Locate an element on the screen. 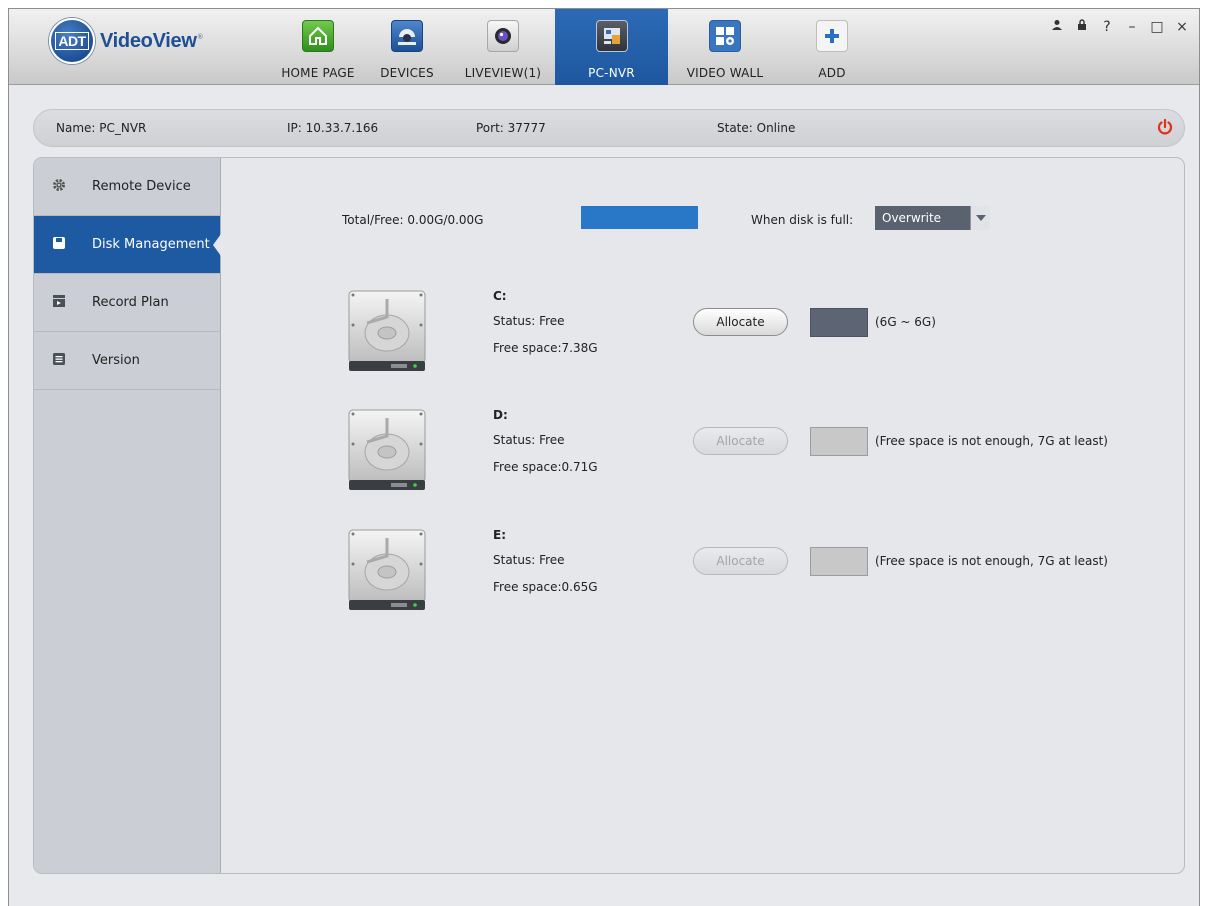 This screenshot has width=1208, height=906. list-icon is located at coordinates (59, 359).